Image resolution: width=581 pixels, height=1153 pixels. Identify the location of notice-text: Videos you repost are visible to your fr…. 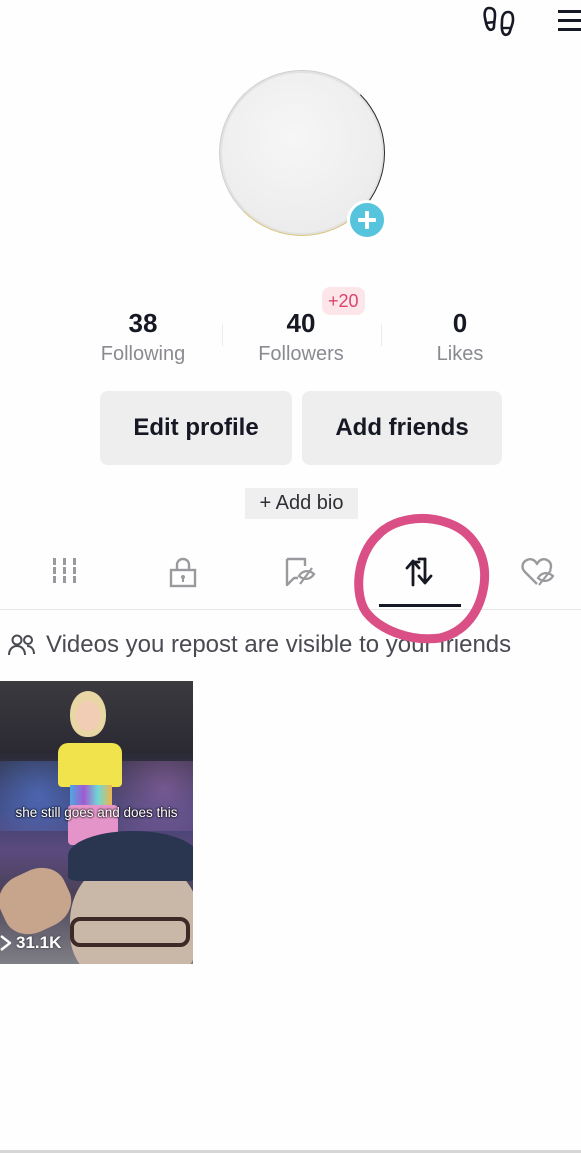
(279, 644).